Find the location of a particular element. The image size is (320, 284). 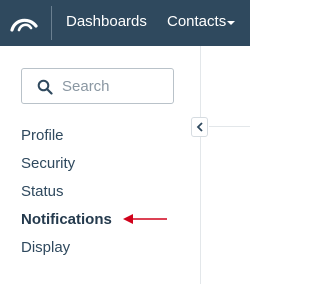

content-divider is located at coordinates (229, 126).